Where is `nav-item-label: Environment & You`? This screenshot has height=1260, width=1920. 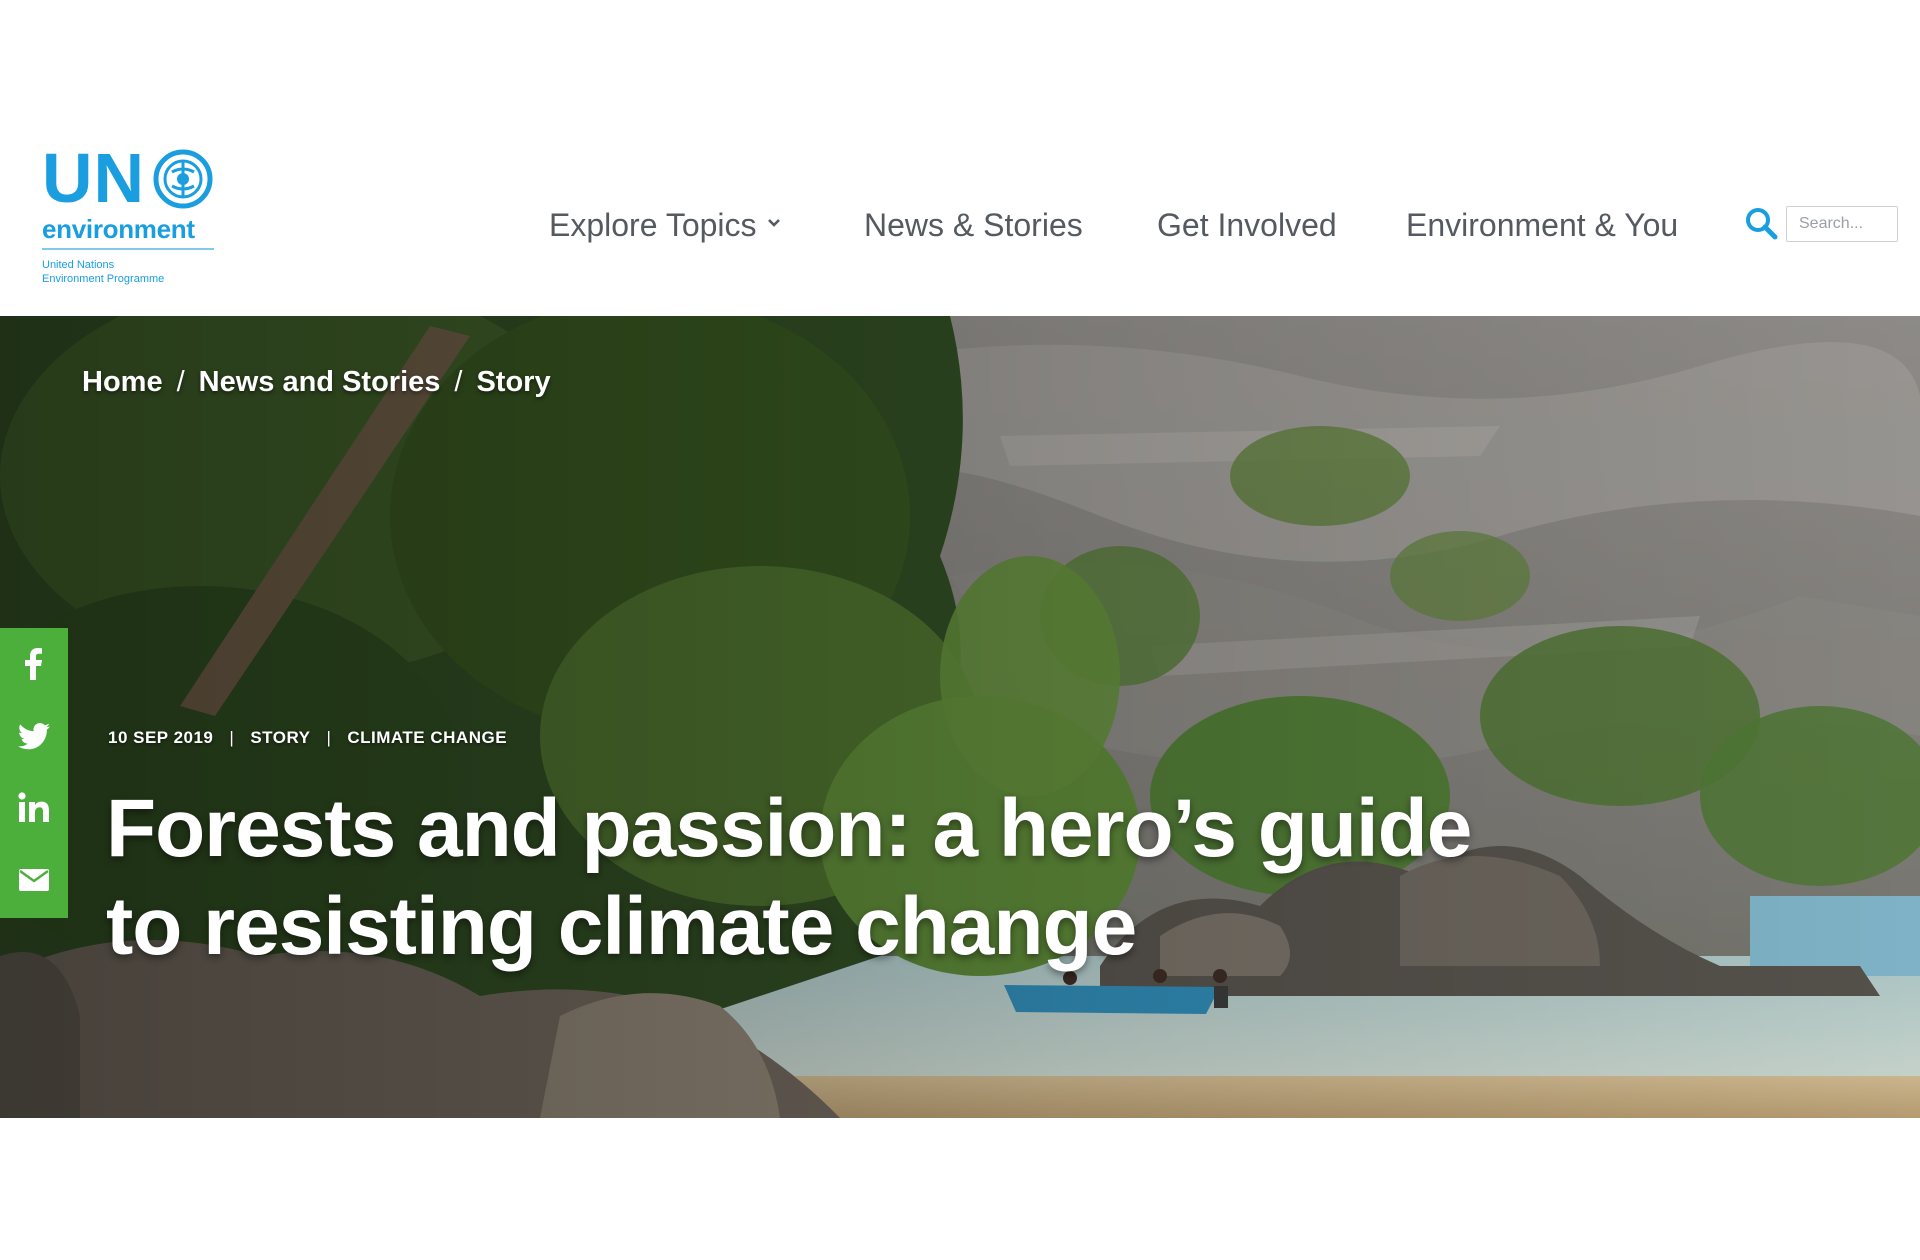 nav-item-label: Environment & You is located at coordinates (1542, 225).